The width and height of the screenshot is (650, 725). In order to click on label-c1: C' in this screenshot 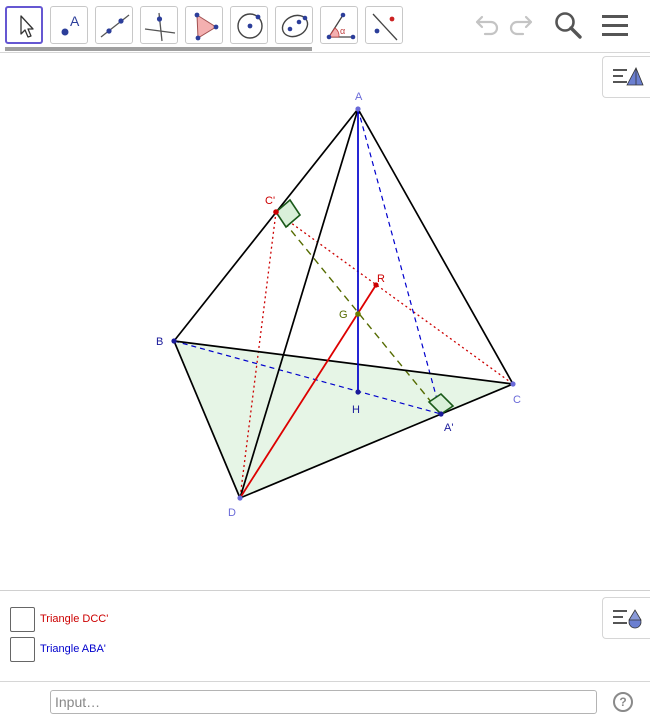, I will do `click(270, 201)`.